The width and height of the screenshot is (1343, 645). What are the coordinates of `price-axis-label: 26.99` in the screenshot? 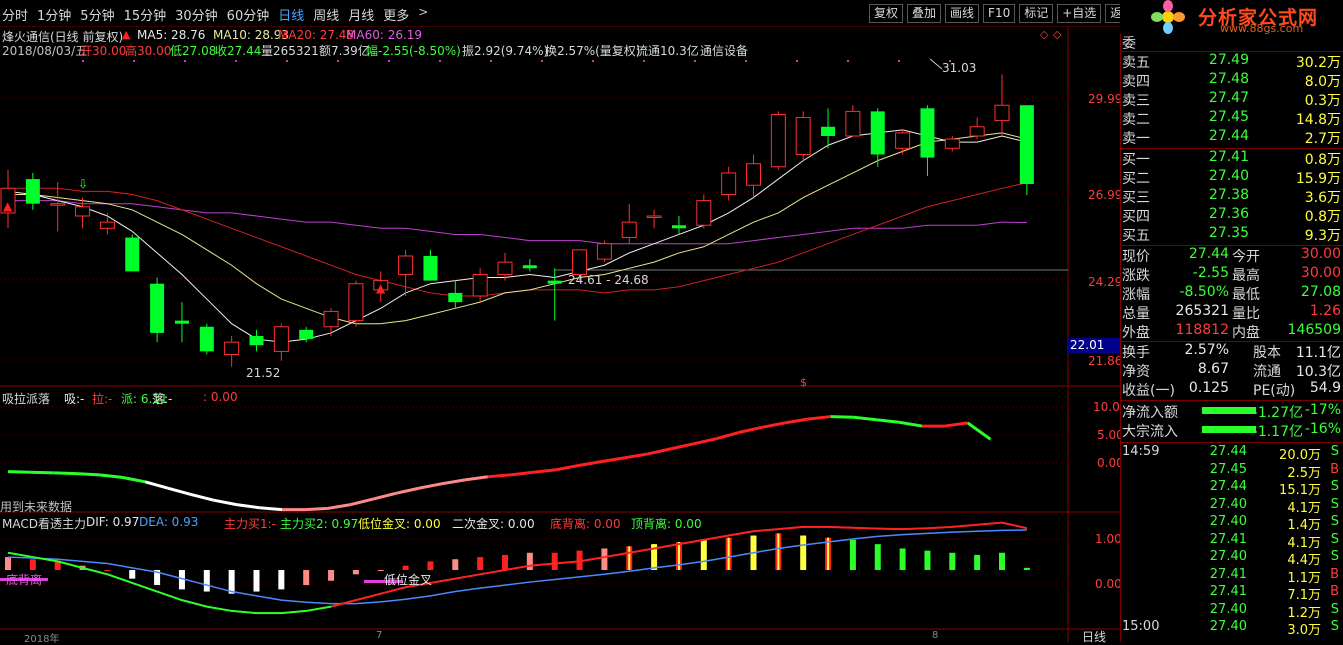 It's located at (1105, 195).